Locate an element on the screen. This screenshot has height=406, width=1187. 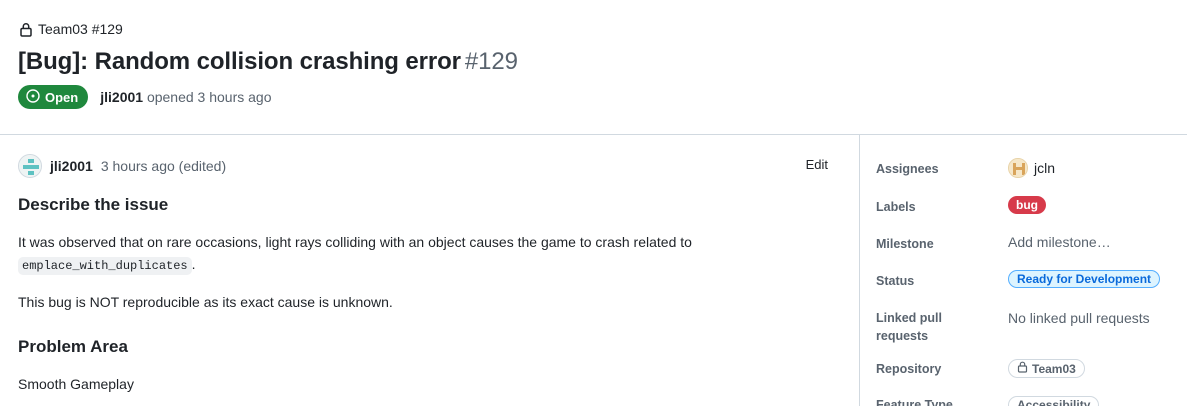
milestone-label: Milestone is located at coordinates (931, 244).